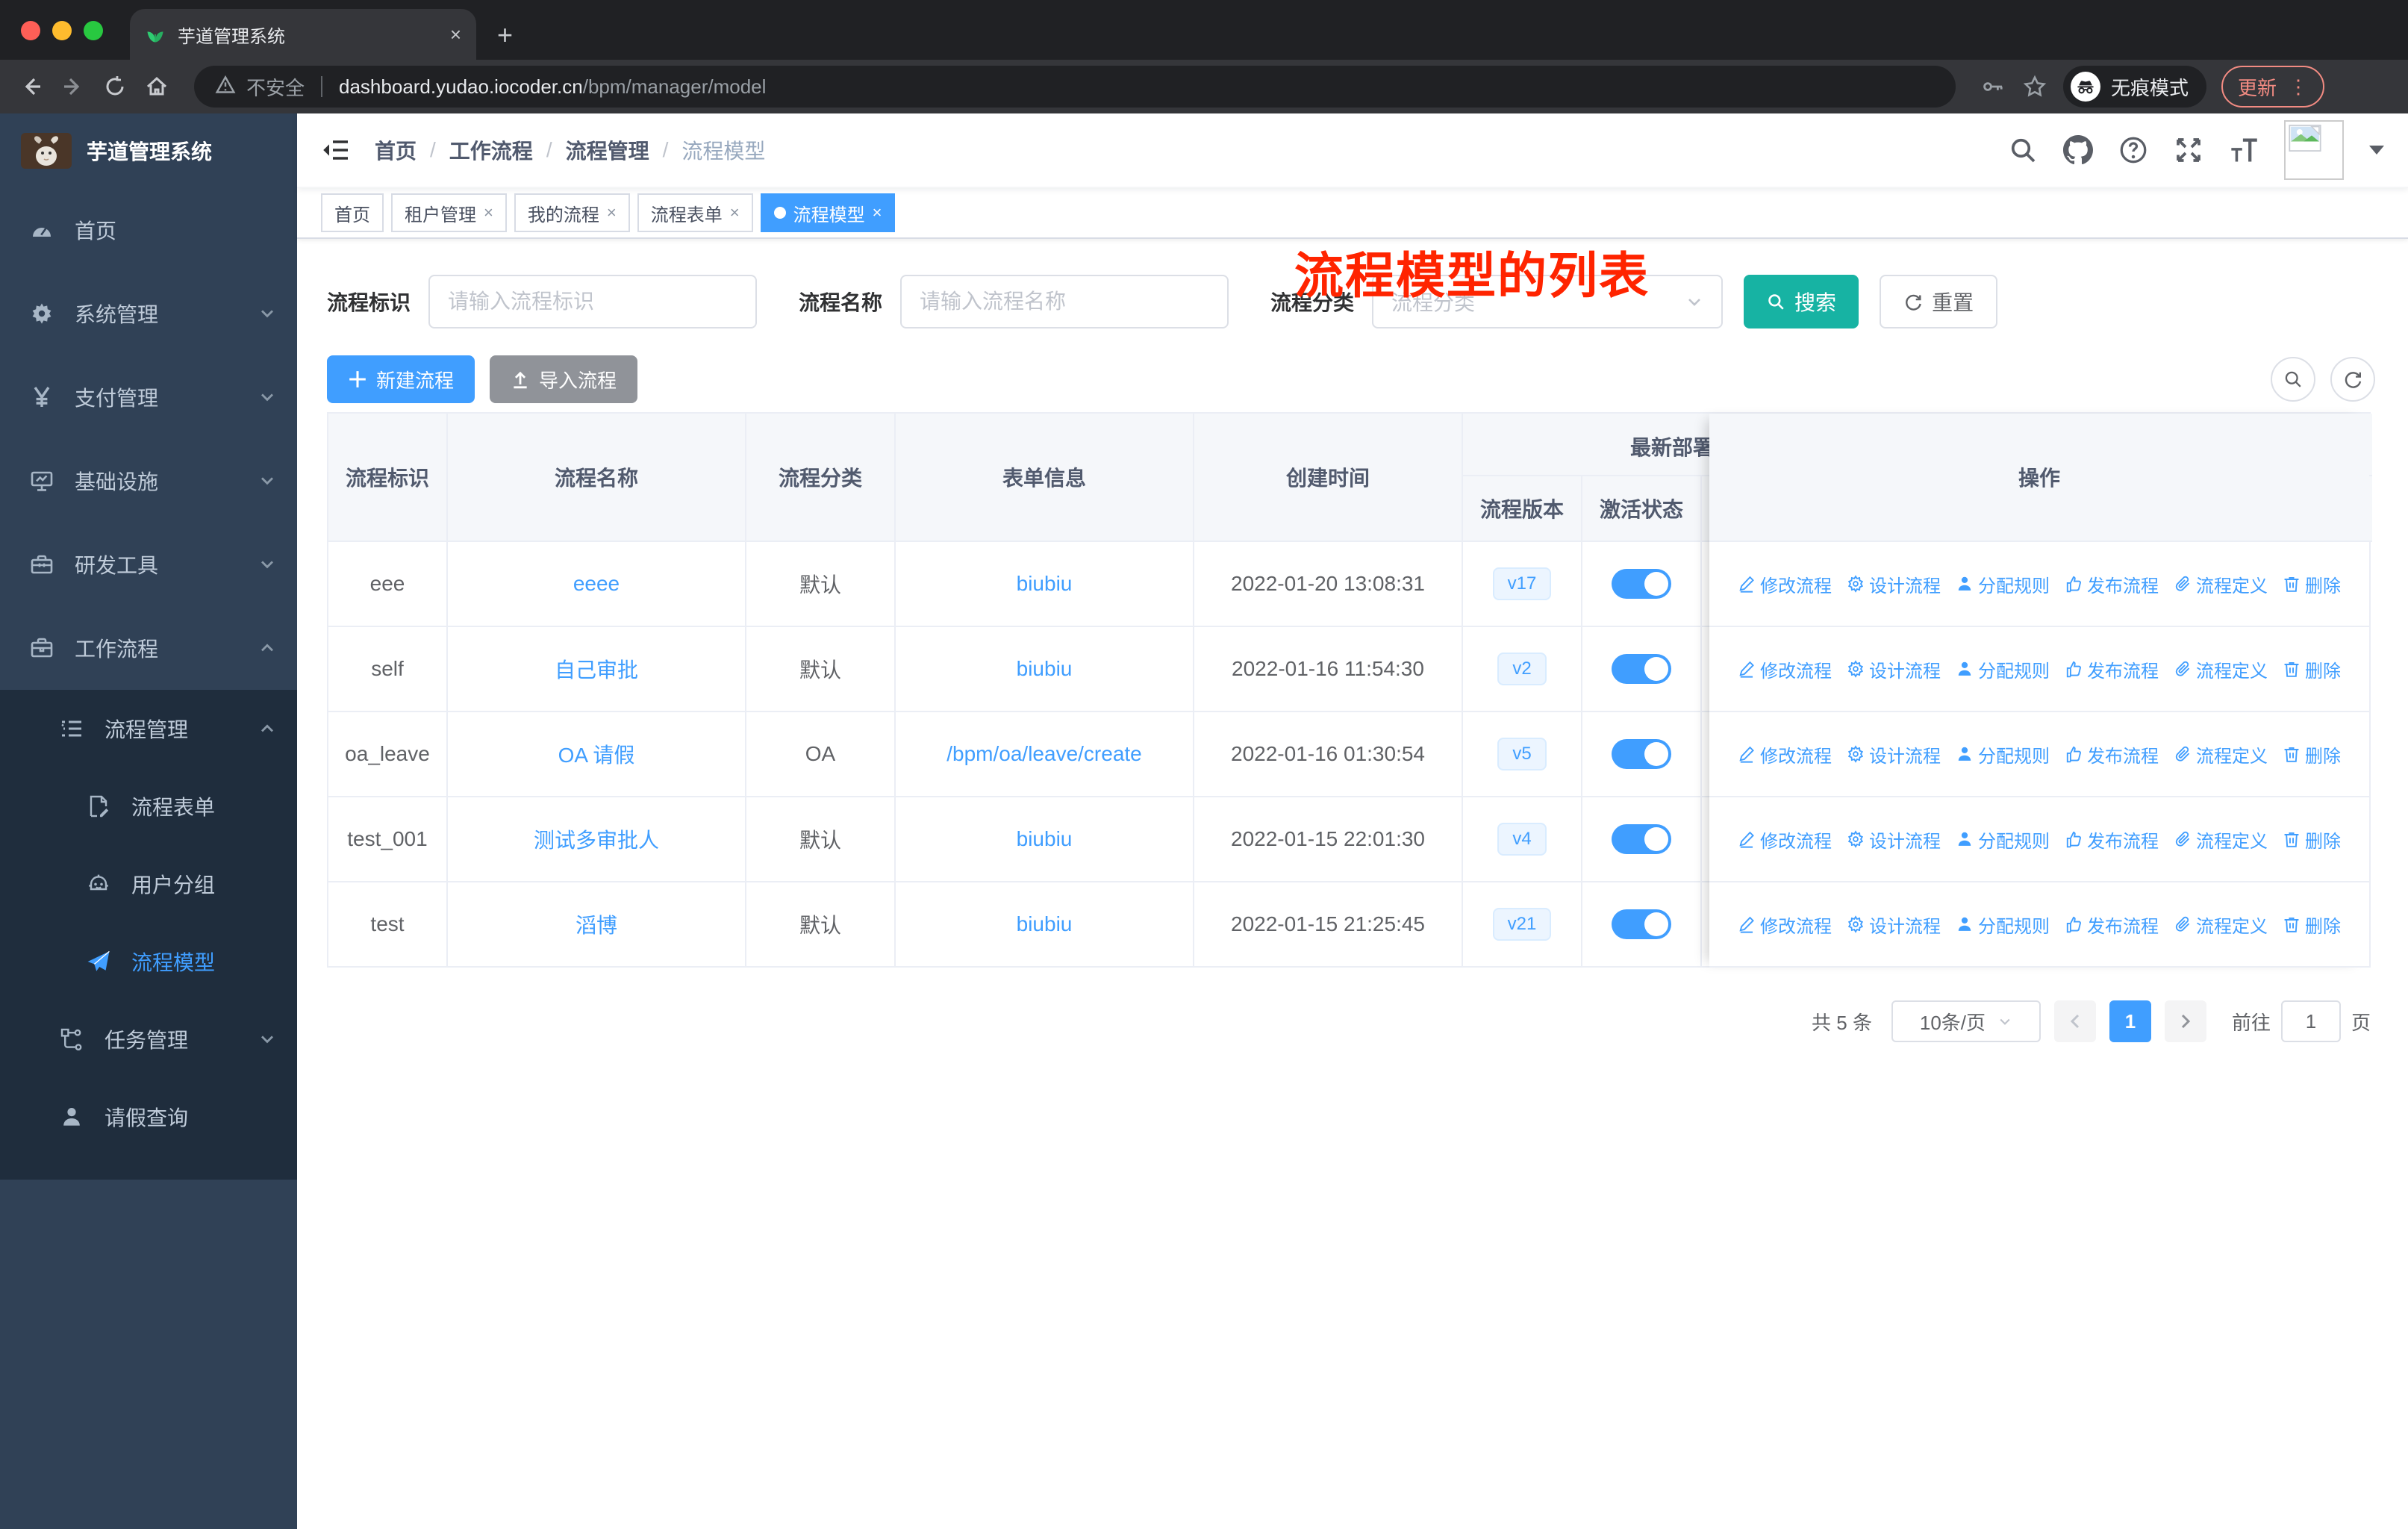  I want to click on chrome-update-button: 更新 ⋮, so click(2273, 87).